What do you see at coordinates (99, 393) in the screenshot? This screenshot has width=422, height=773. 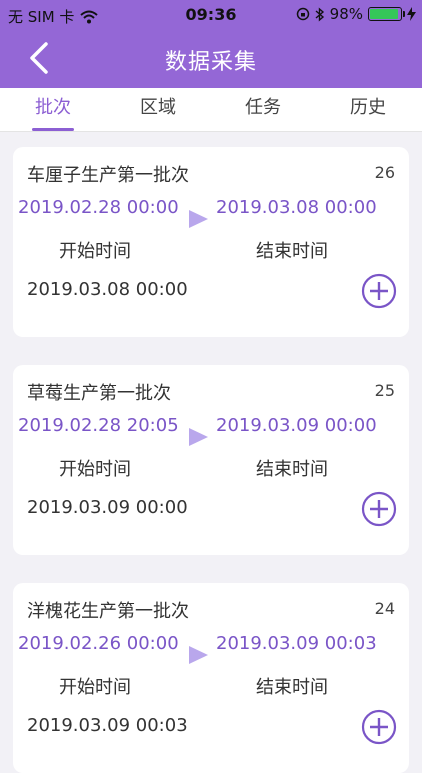 I see `batch-name: 草莓生产第一批次` at bounding box center [99, 393].